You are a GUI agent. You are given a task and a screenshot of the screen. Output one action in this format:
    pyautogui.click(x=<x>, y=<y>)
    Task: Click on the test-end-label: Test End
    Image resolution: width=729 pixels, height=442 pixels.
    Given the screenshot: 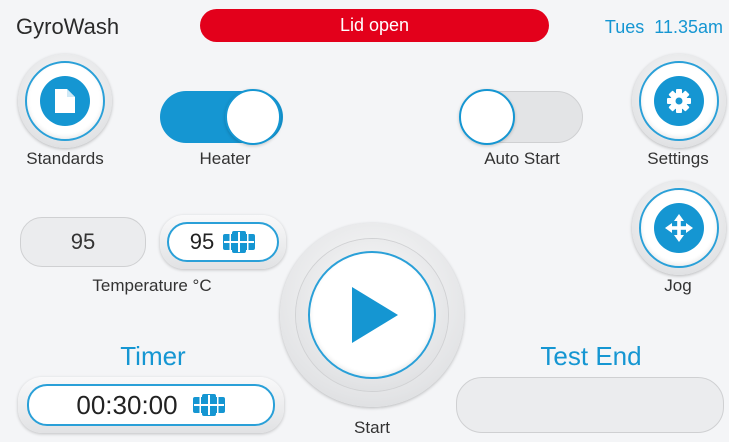 What is the action you would take?
    pyautogui.click(x=591, y=356)
    